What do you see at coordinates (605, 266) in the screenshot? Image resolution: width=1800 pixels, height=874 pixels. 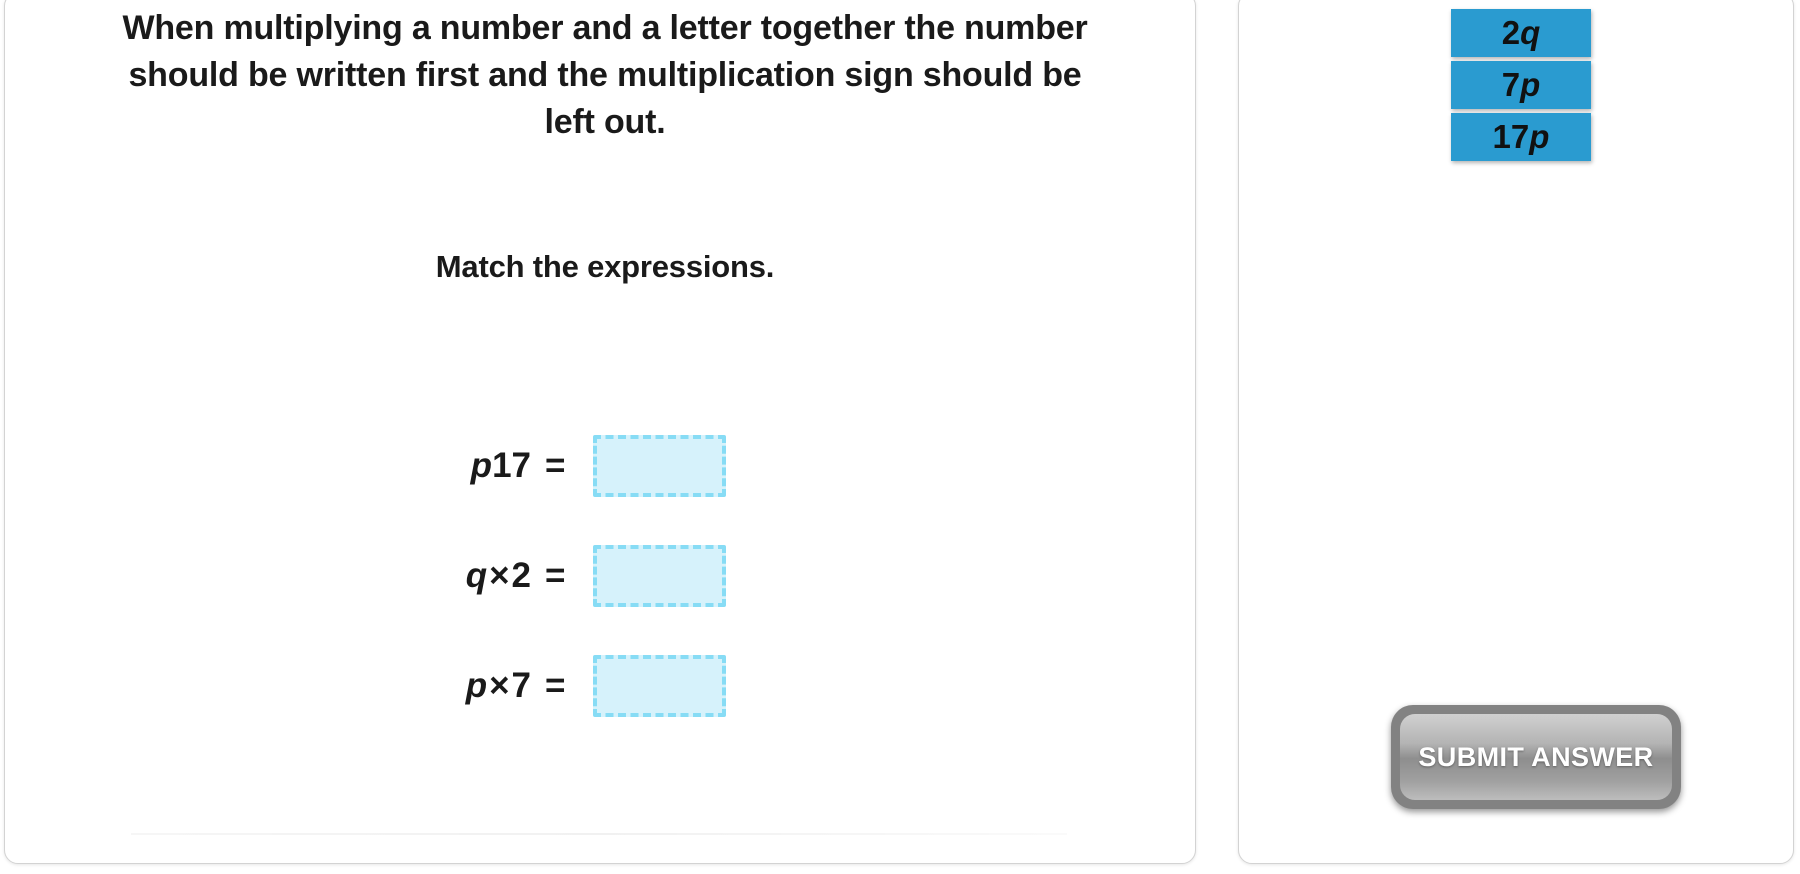 I see `match-prompt-text: Match the expressions.` at bounding box center [605, 266].